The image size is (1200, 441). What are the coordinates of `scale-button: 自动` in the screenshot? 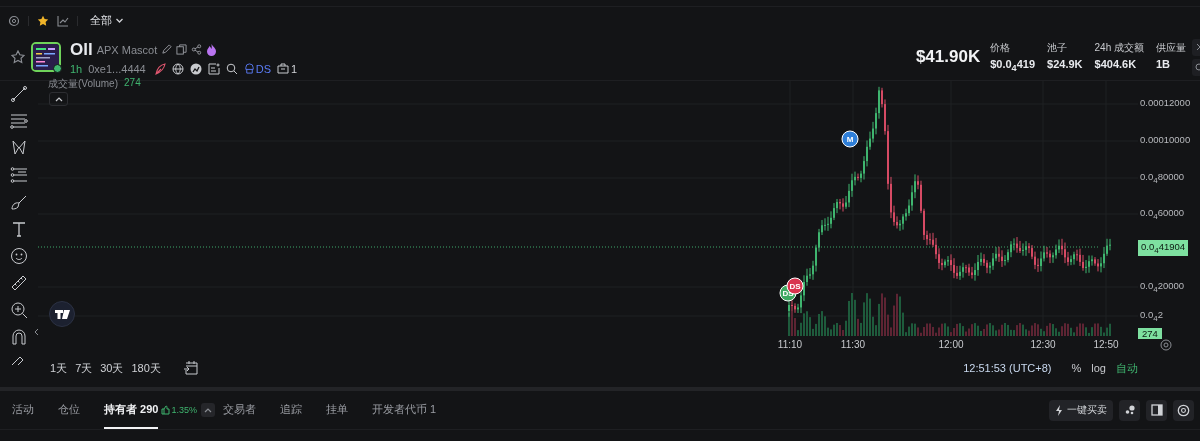 It's located at (1127, 368).